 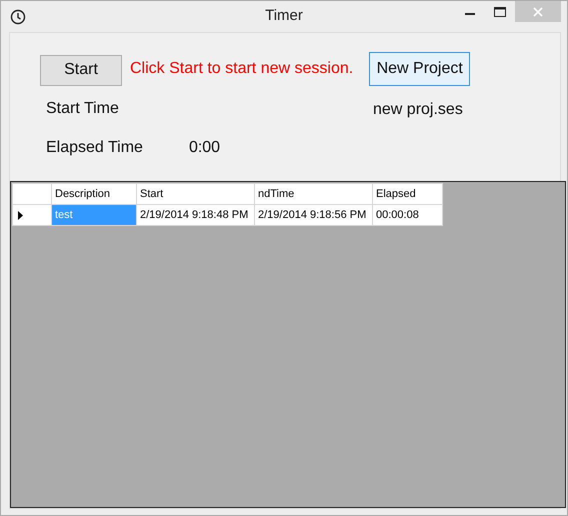 I want to click on start-time-label: Start Time, so click(x=82, y=108).